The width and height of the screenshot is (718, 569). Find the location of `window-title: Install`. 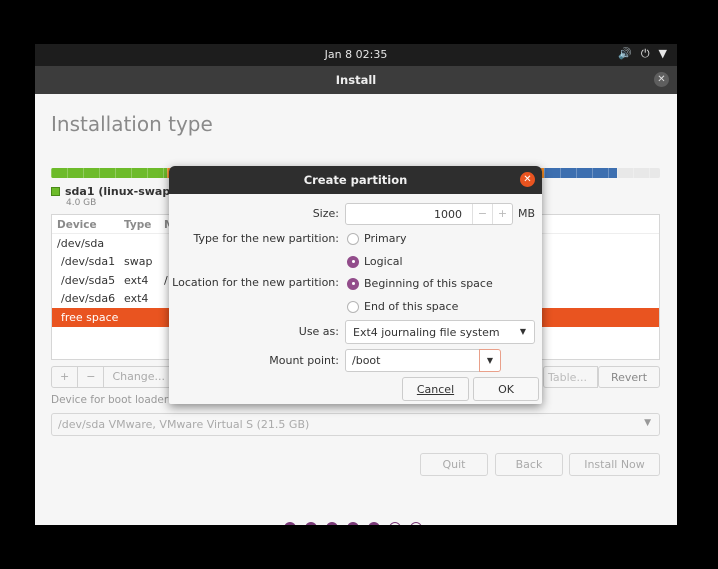

window-title: Install is located at coordinates (356, 80).